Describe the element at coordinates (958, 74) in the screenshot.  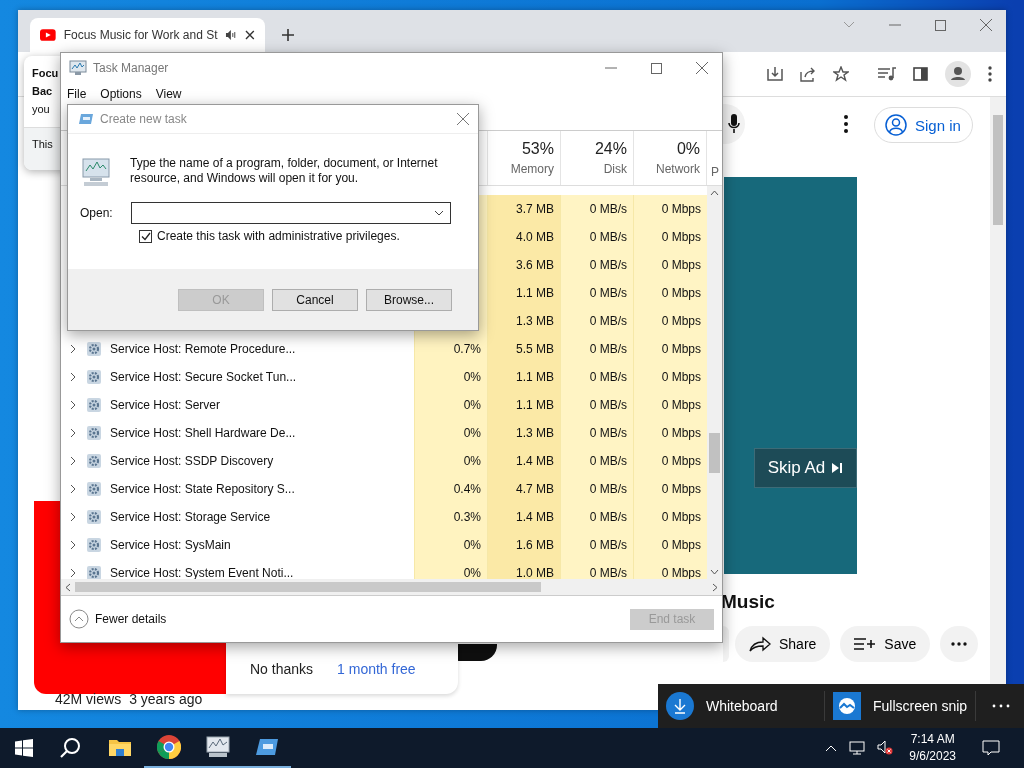
I see `avatar-icon` at that location.